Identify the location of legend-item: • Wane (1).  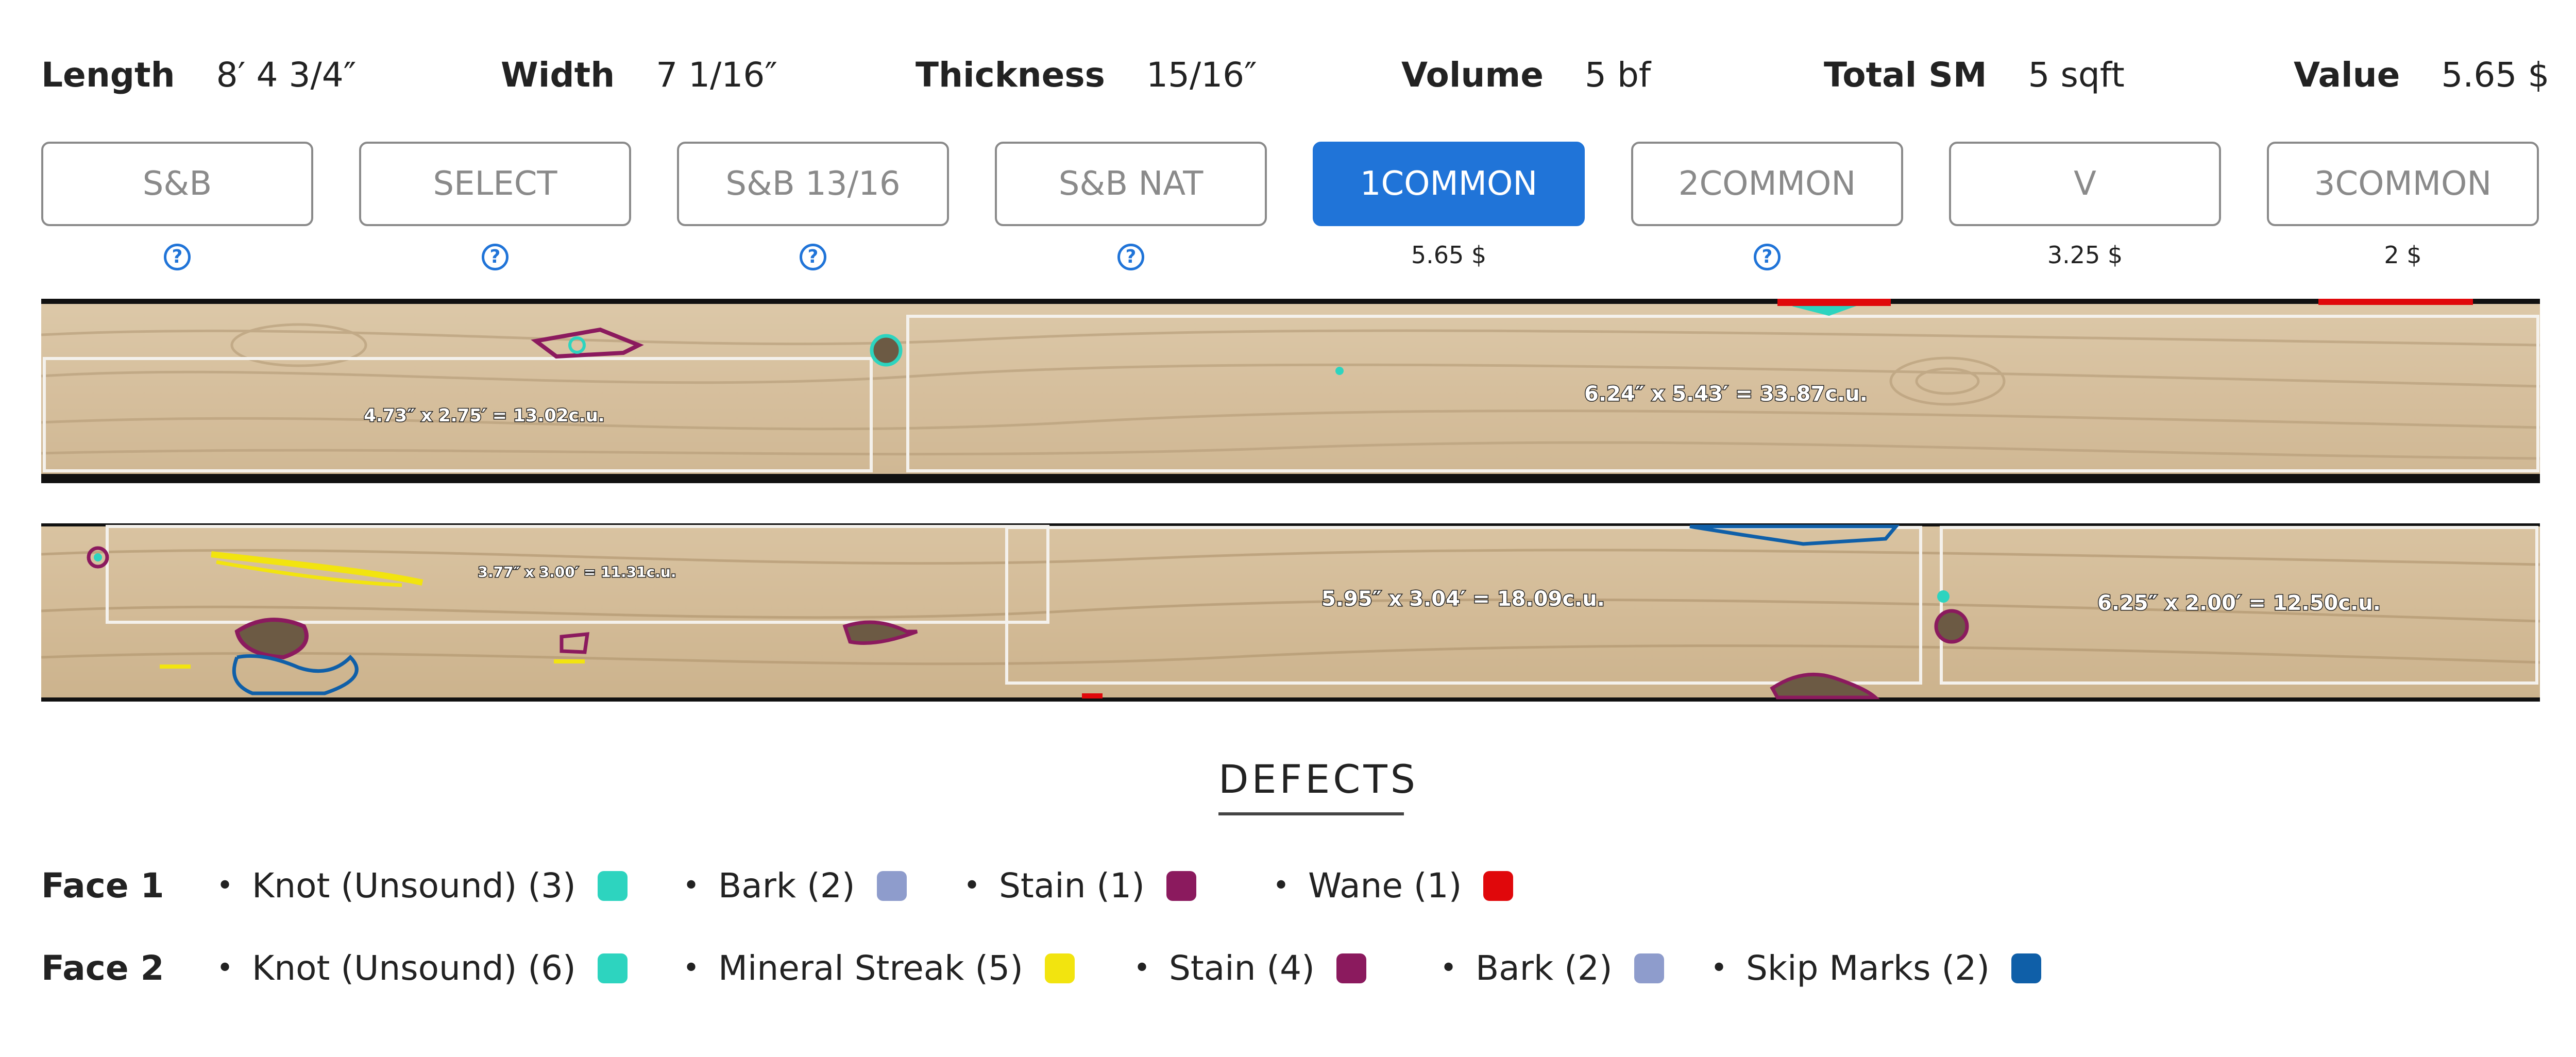
(1394, 886).